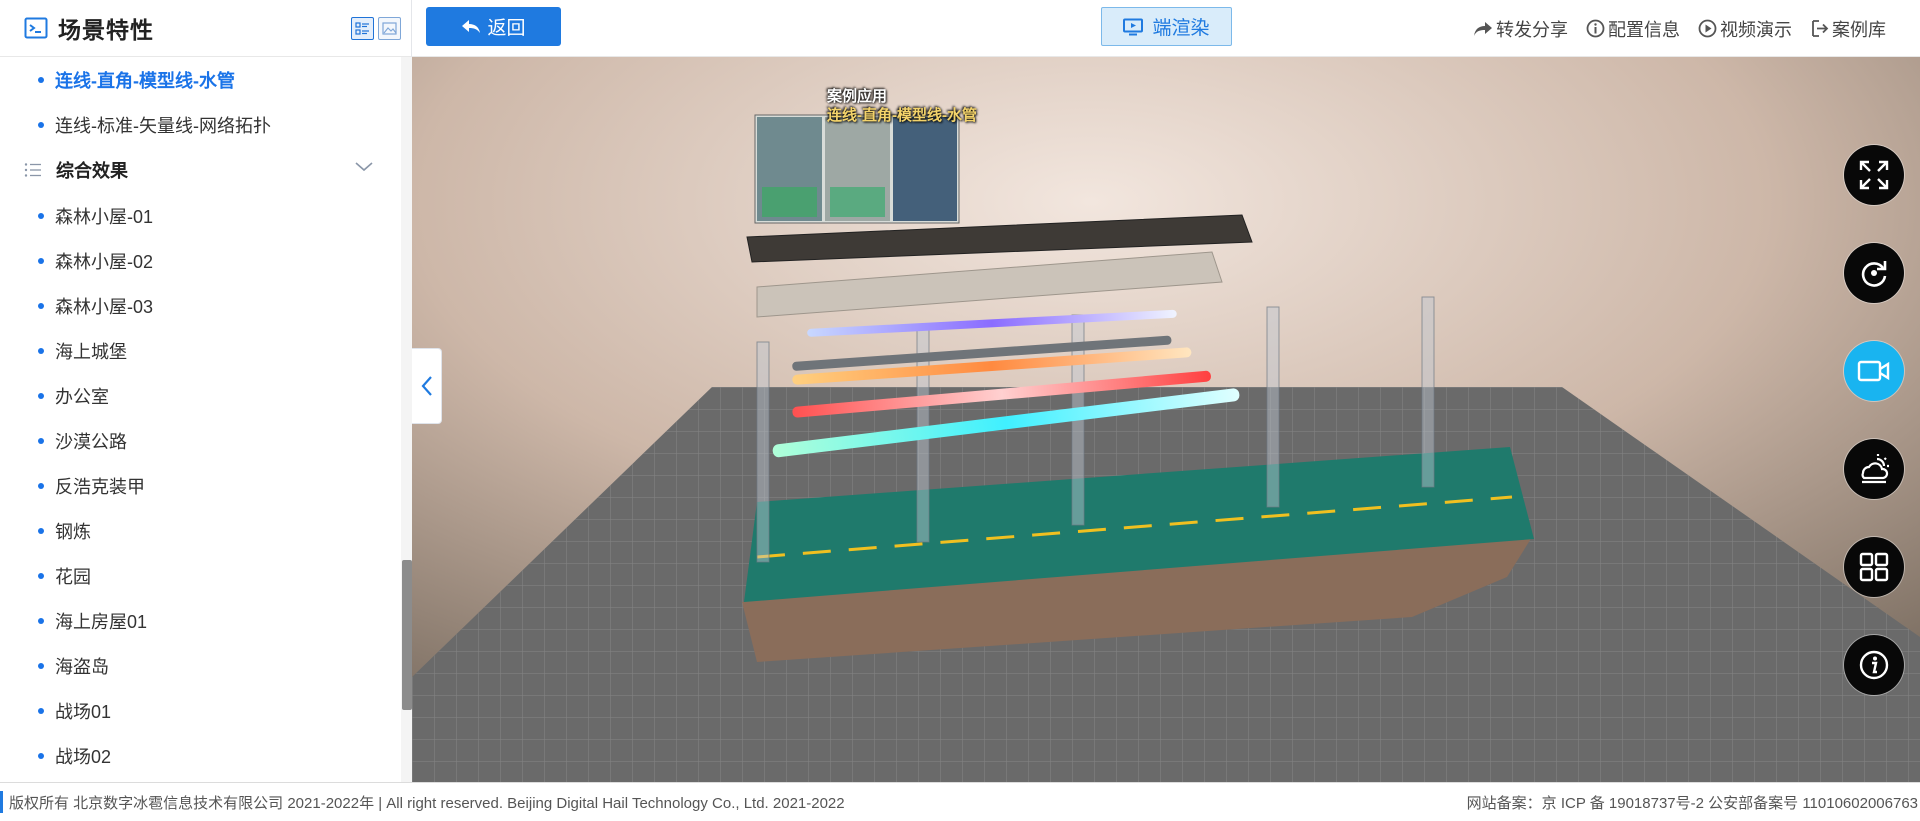  I want to click on config-info-label: 配置信息, so click(1644, 29).